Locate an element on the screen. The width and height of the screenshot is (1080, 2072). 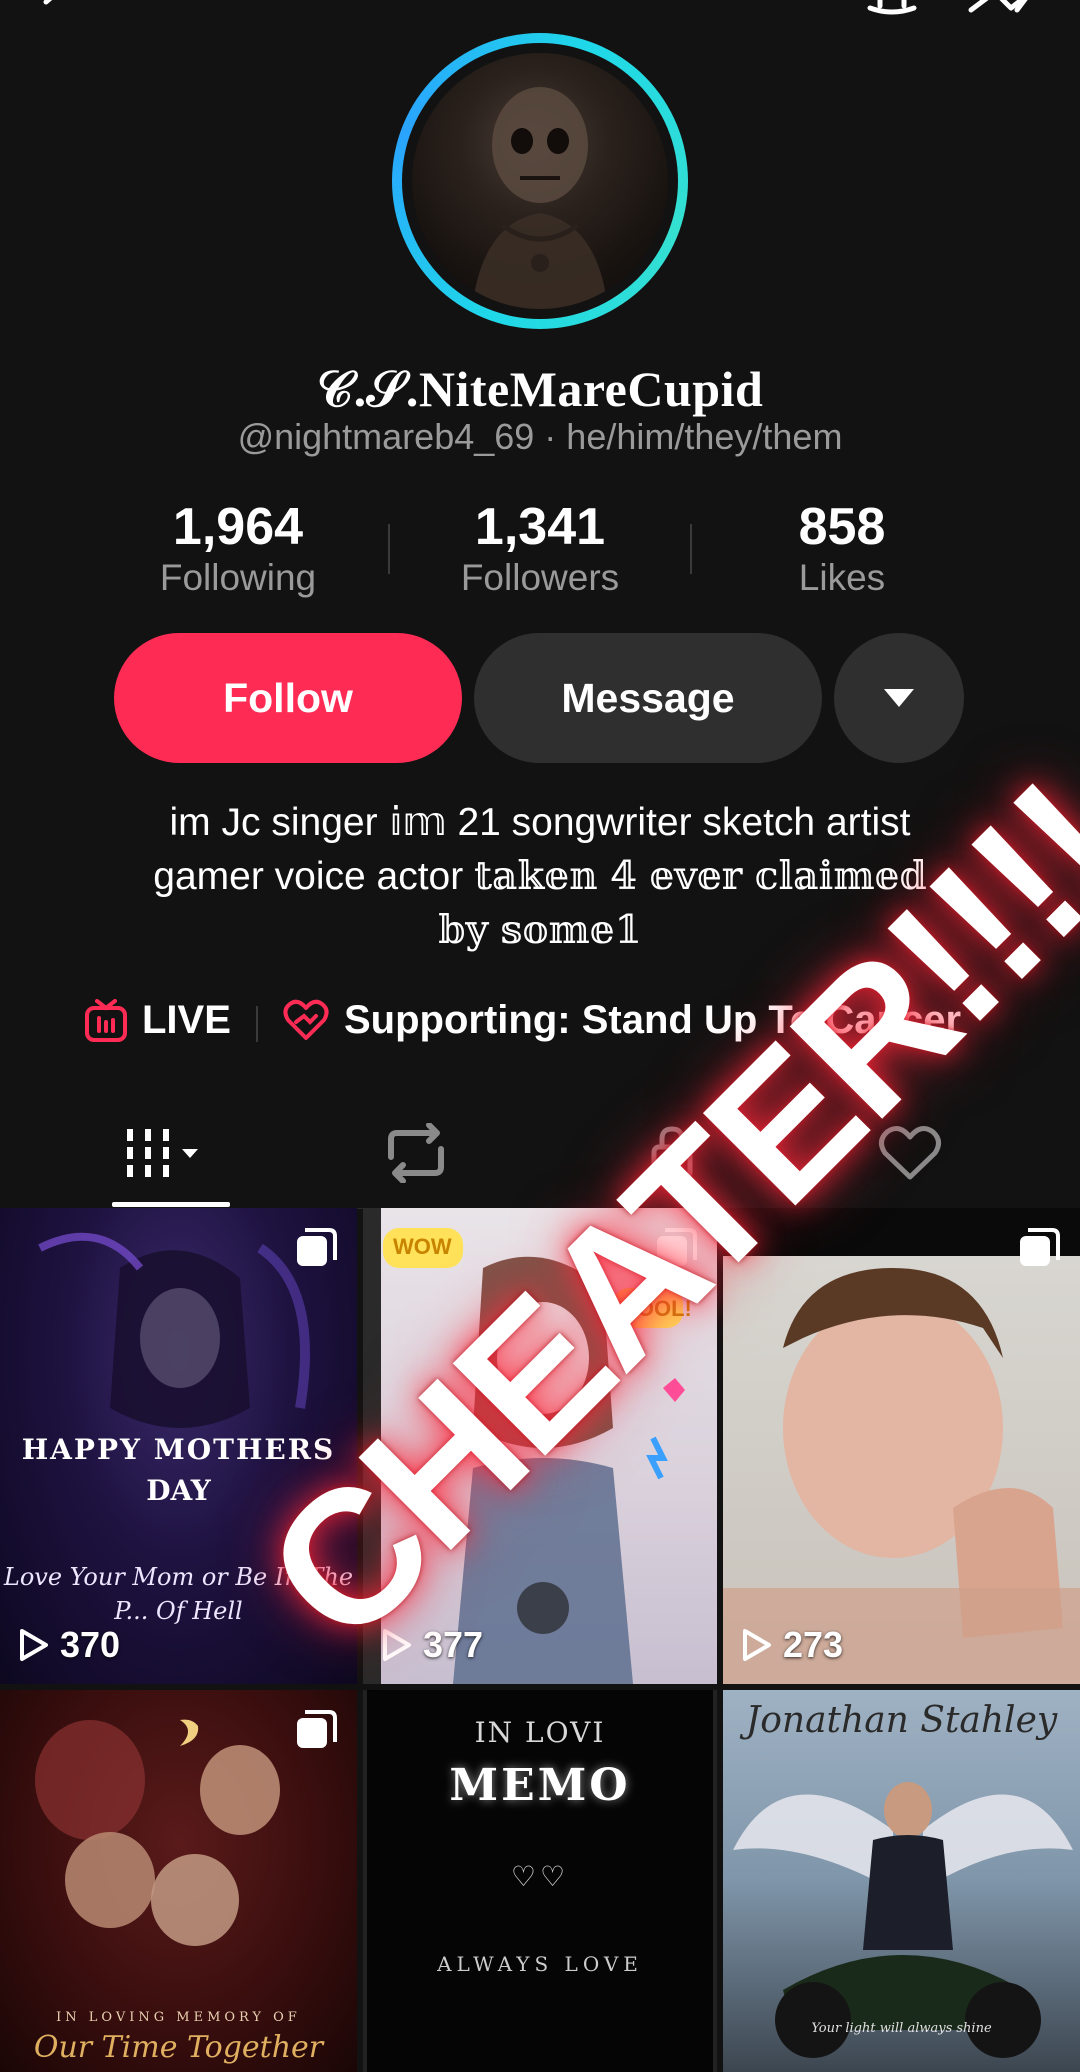
bell-icon is located at coordinates (892, 13).